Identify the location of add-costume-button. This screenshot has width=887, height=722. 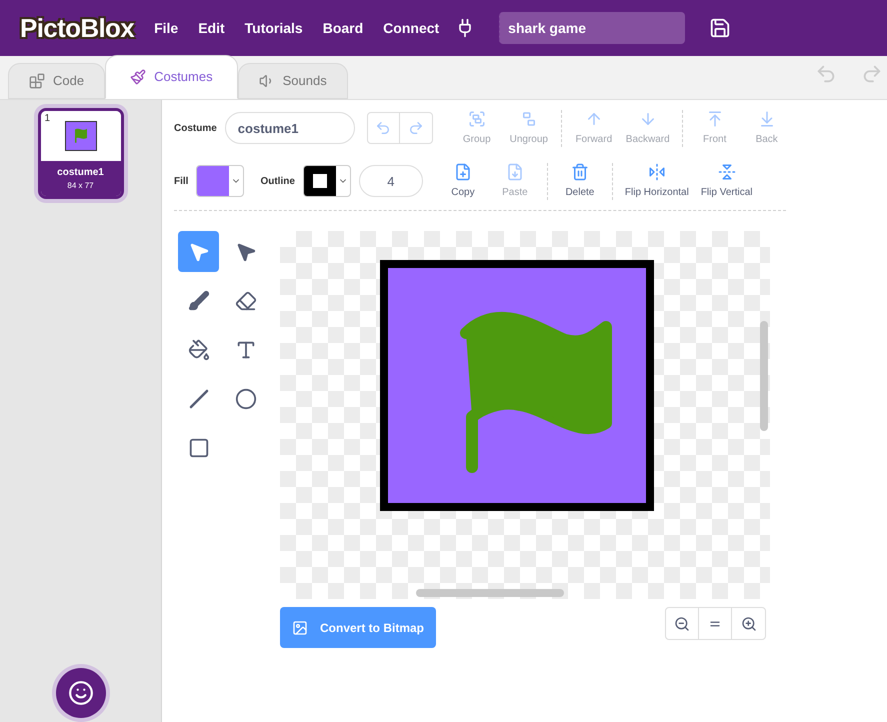
(81, 693).